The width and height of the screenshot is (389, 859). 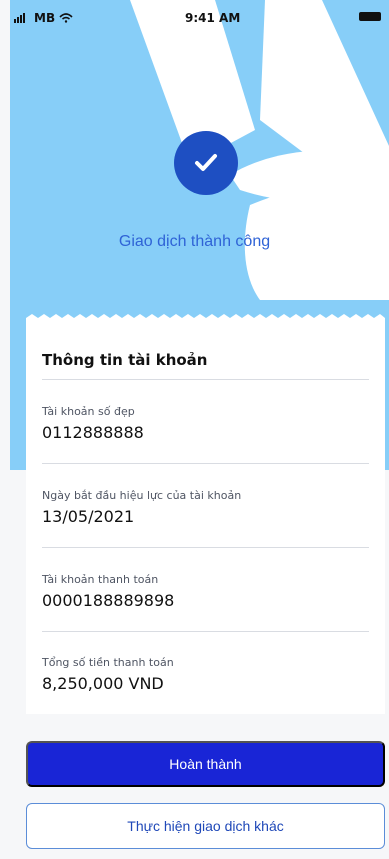 What do you see at coordinates (142, 495) in the screenshot?
I see `field-label: Ngày bắt đầu hiệu lực của tài khoản` at bounding box center [142, 495].